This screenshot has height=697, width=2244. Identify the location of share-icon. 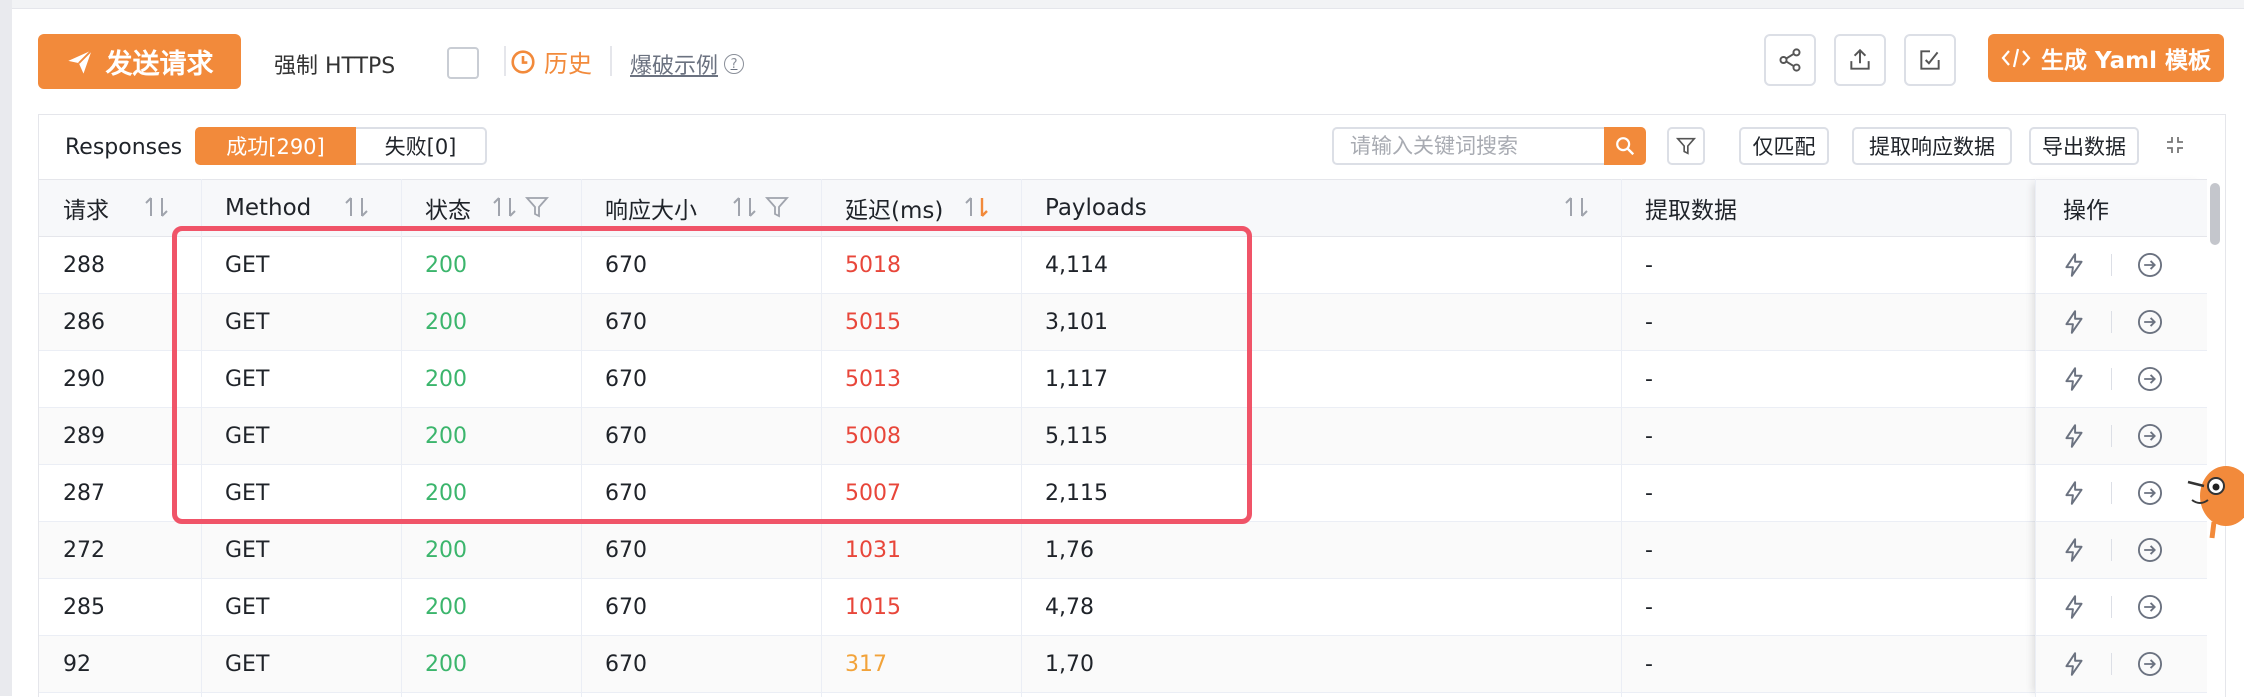
(1790, 60).